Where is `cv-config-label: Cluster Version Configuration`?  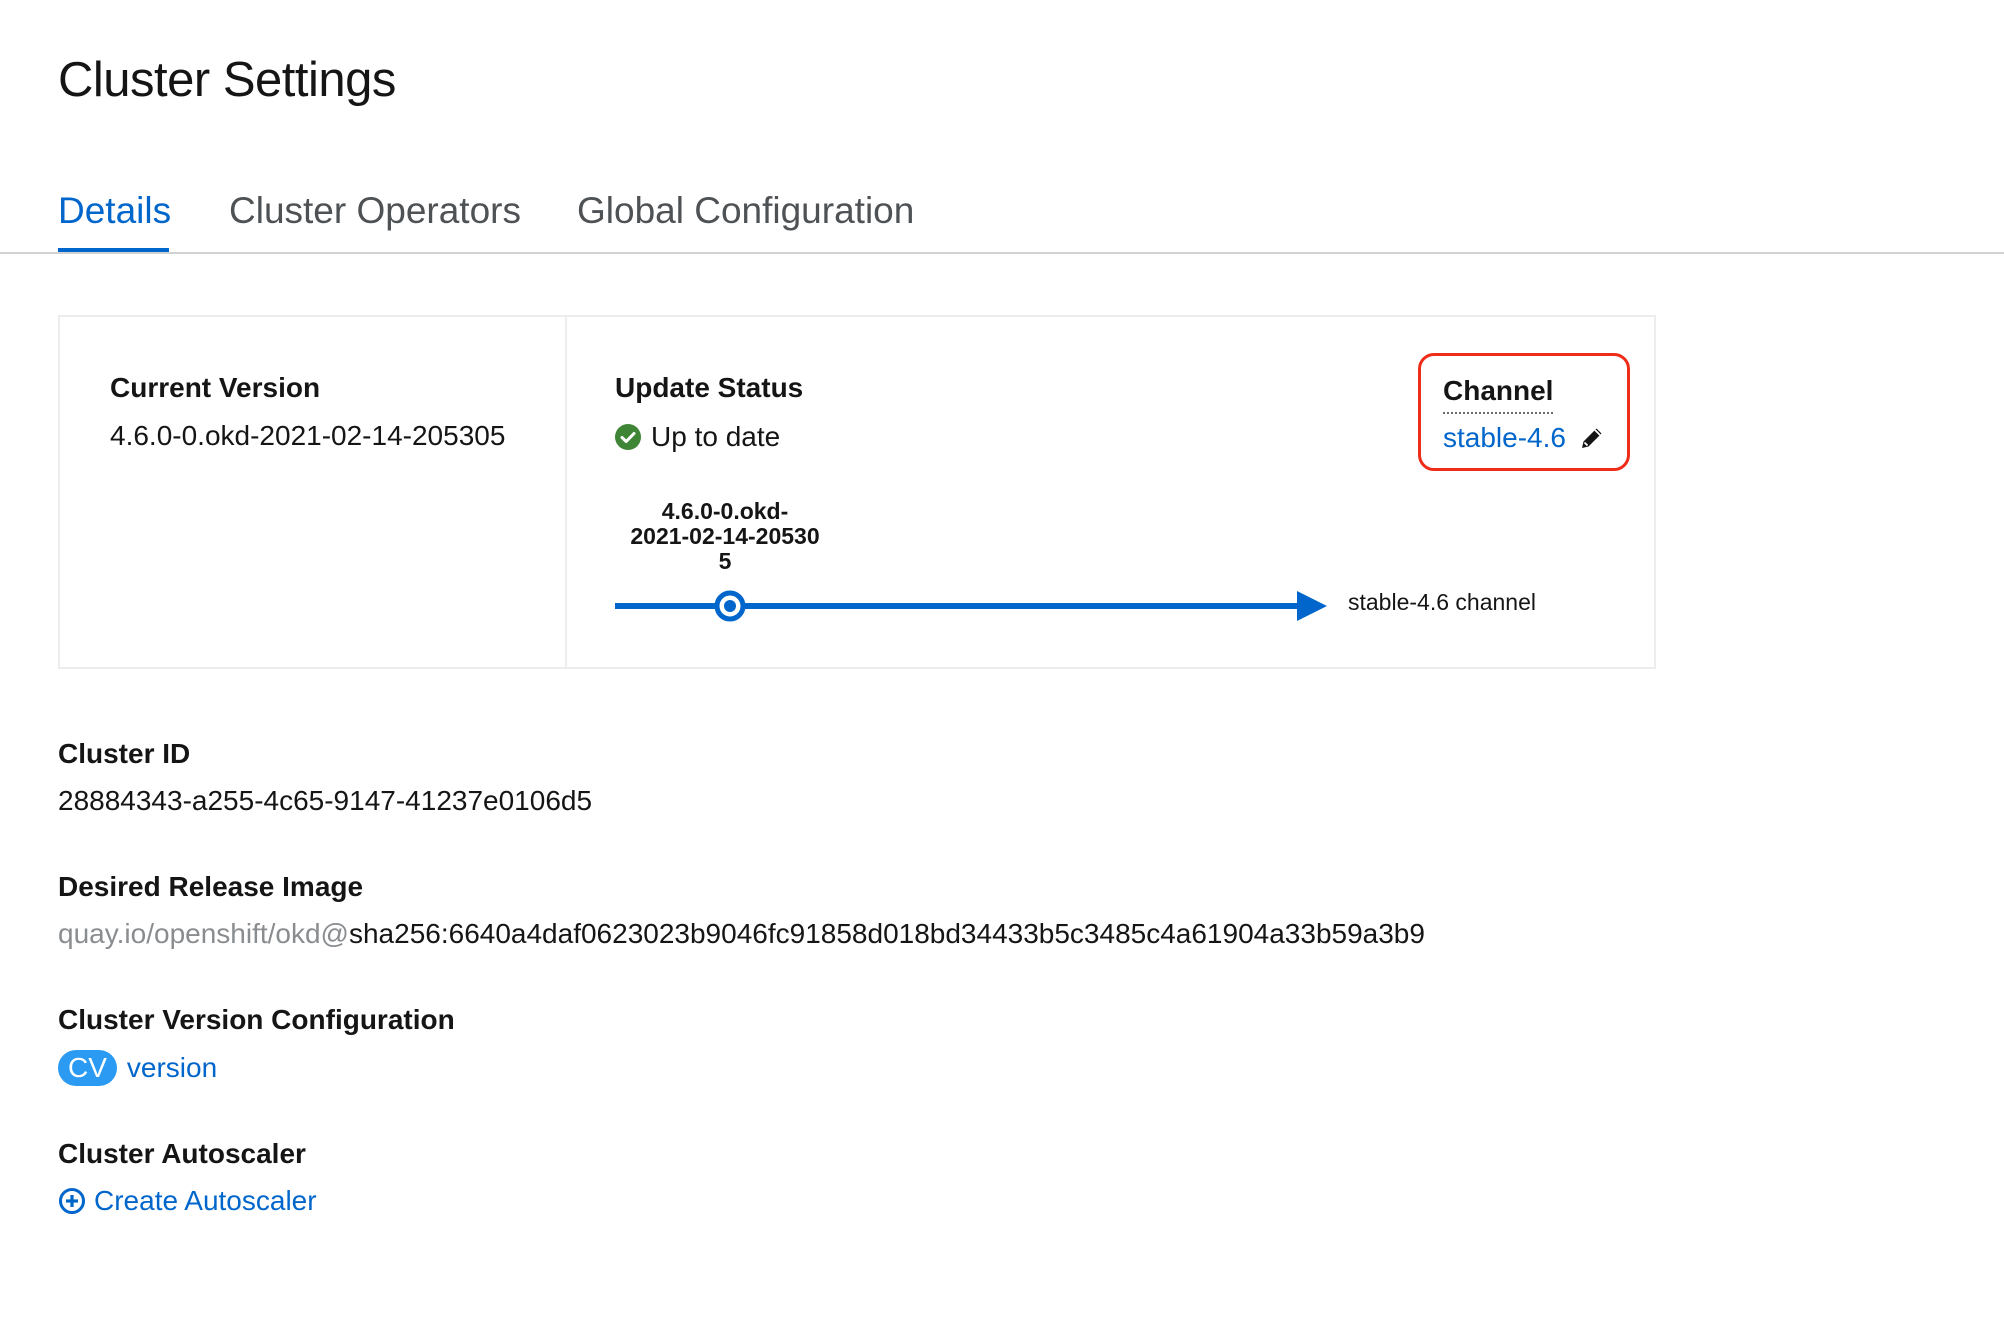 cv-config-label: Cluster Version Configuration is located at coordinates (256, 1019).